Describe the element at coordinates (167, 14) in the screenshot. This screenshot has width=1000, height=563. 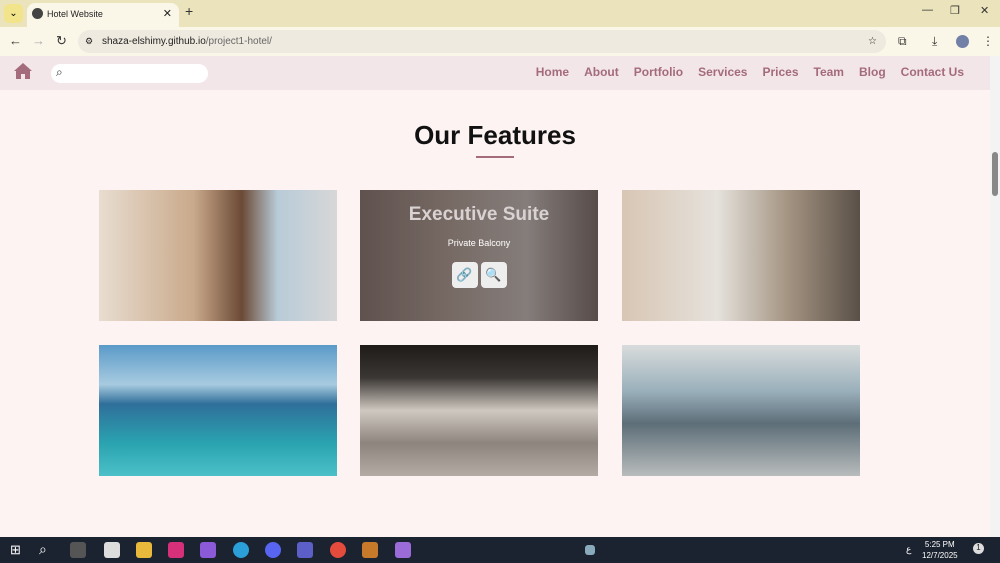
I see `close-tab-icon: ✕` at that location.